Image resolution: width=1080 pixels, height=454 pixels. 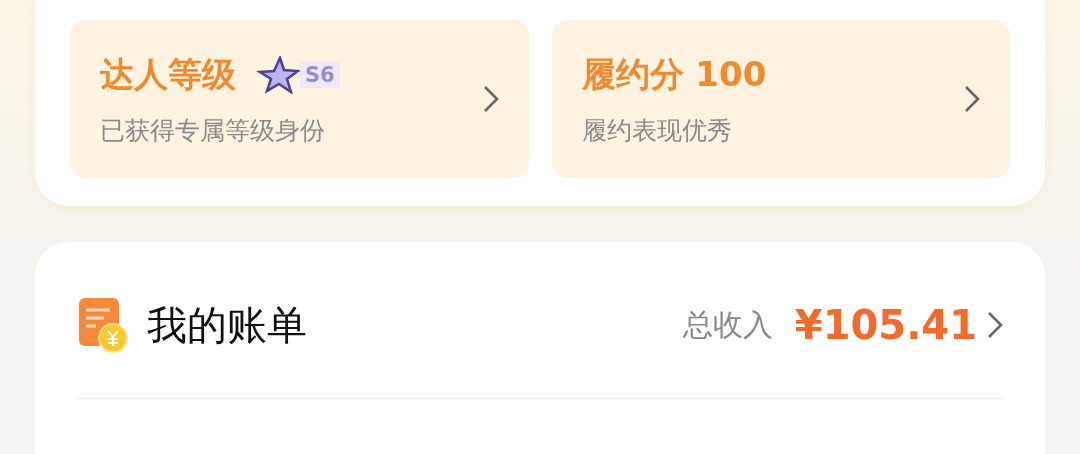 What do you see at coordinates (320, 74) in the screenshot?
I see `level-badge: S6` at bounding box center [320, 74].